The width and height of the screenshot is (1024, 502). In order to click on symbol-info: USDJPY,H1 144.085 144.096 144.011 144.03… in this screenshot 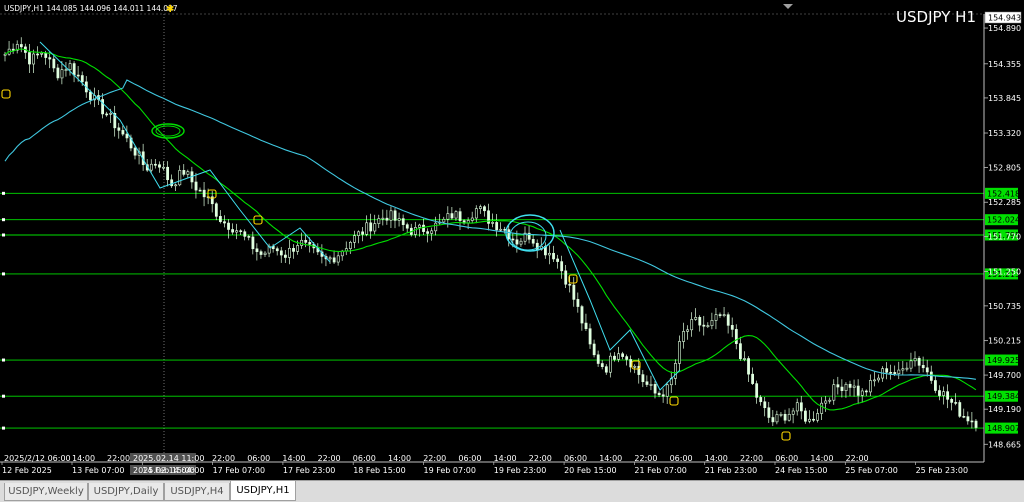, I will do `click(91, 8)`.